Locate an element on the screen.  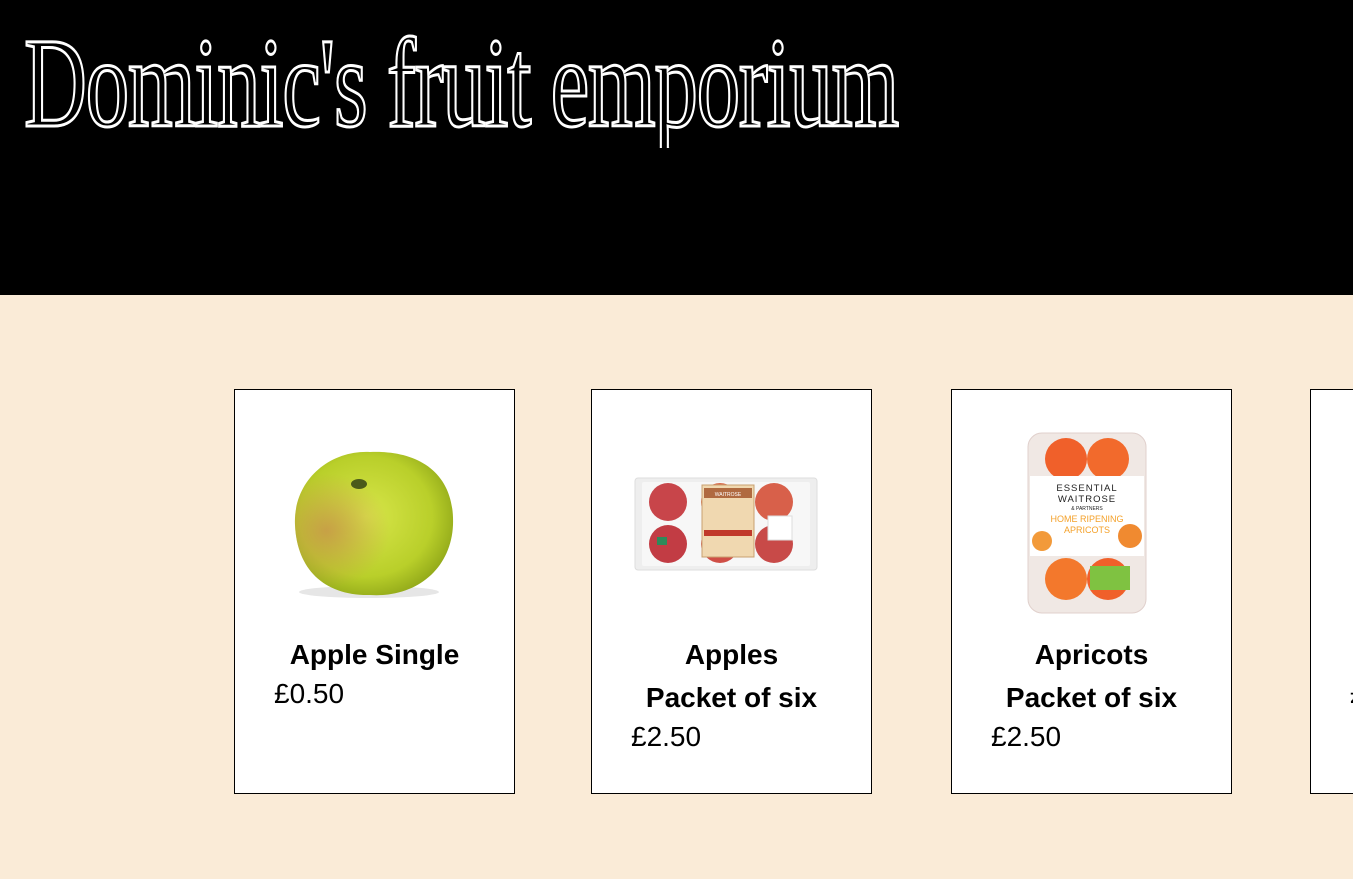
pack-label-line: APRICOTS is located at coordinates (1087, 530).